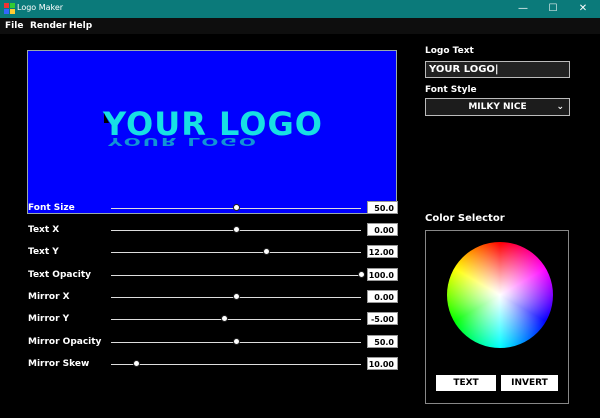  I want to click on slider-label: Font Size, so click(51, 208).